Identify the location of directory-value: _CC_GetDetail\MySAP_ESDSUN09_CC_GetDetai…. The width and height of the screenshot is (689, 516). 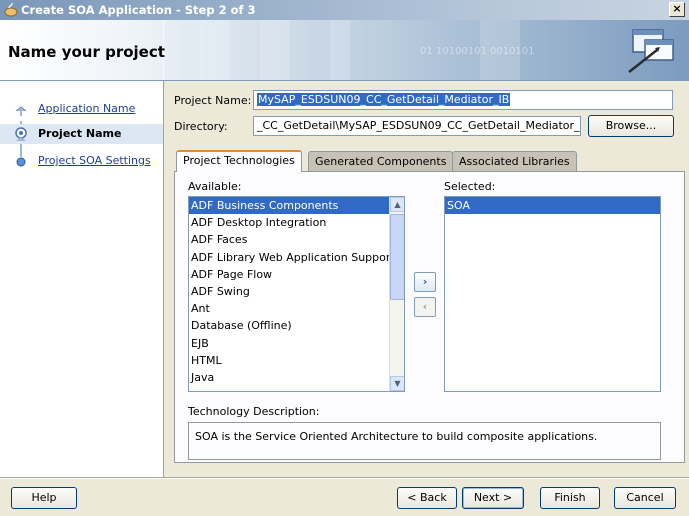
(419, 125).